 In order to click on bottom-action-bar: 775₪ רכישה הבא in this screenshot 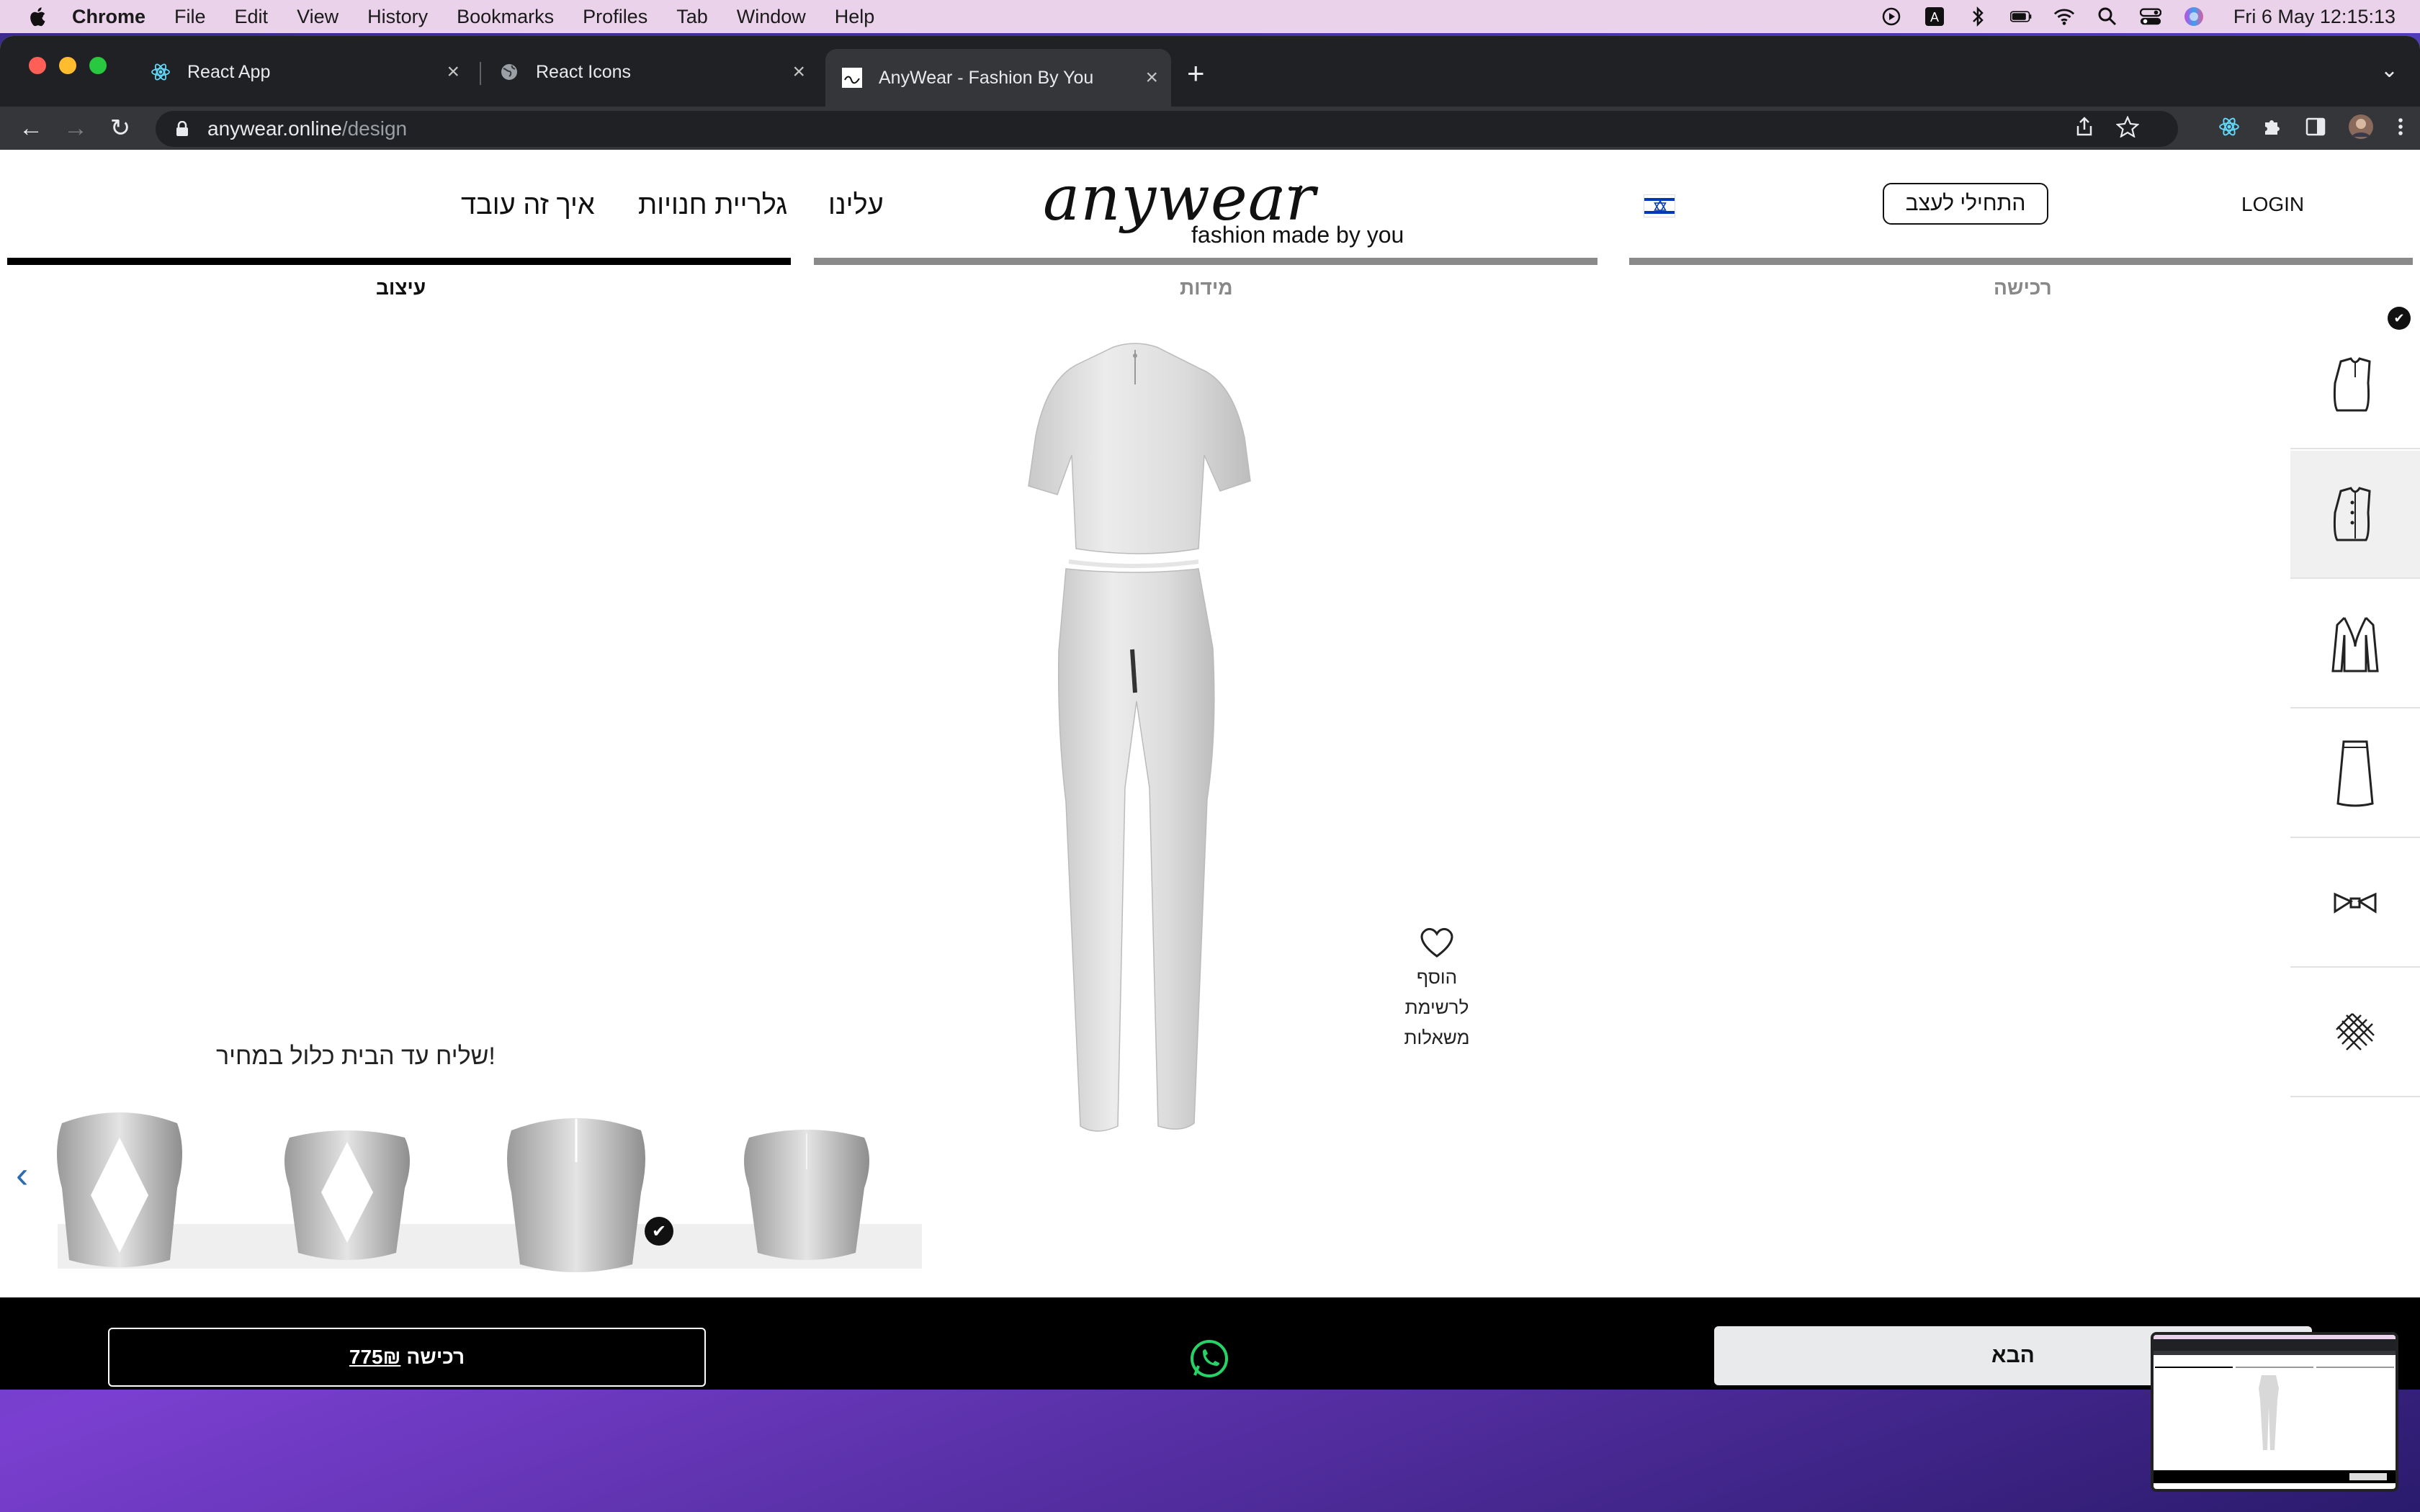, I will do `click(1210, 1343)`.